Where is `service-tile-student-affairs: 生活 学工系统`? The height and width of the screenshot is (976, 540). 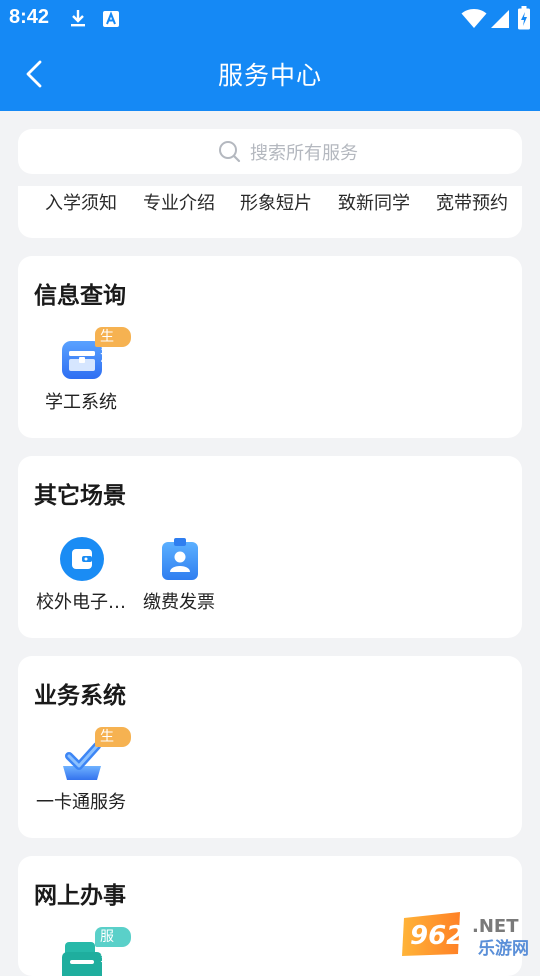
service-tile-student-affairs: 生活 学工系统 is located at coordinates (81, 374).